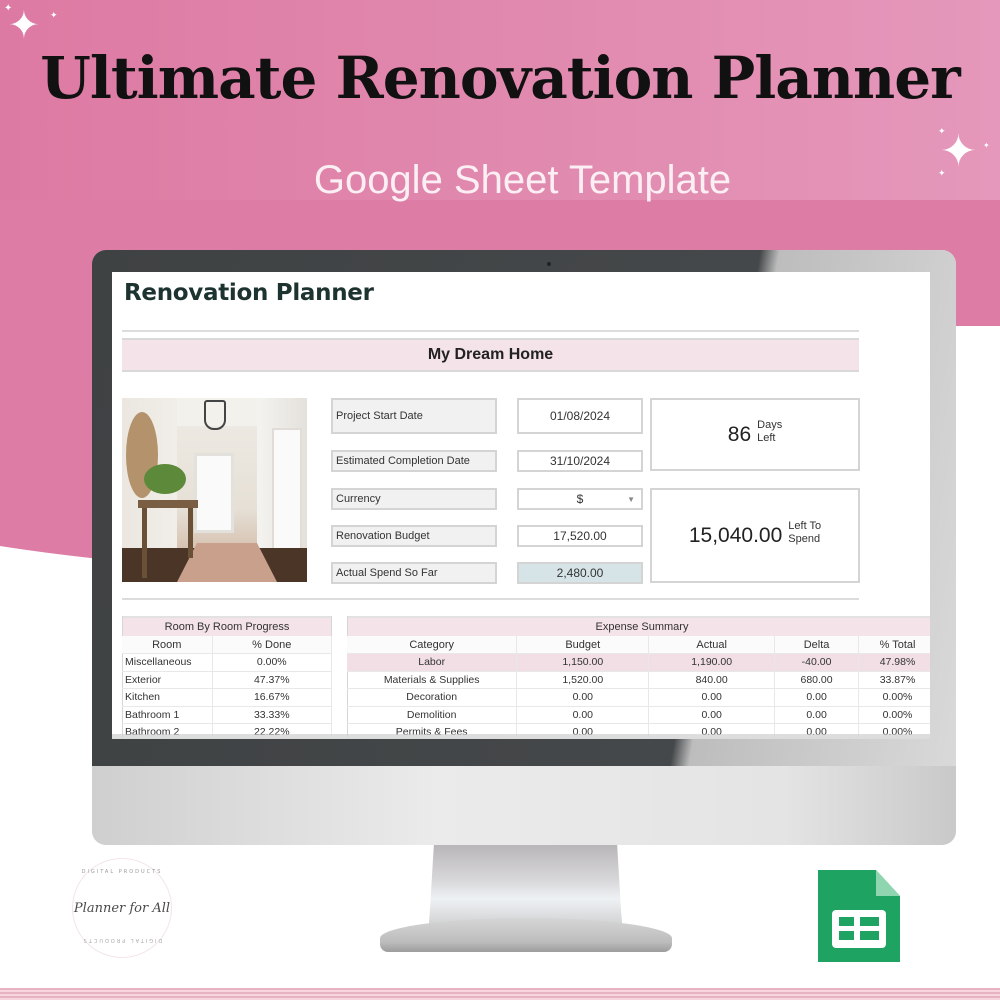 This screenshot has height=1000, width=1000. Describe the element at coordinates (167, 715) in the screenshot. I see `room-name-cell: Bathroom 1` at that location.